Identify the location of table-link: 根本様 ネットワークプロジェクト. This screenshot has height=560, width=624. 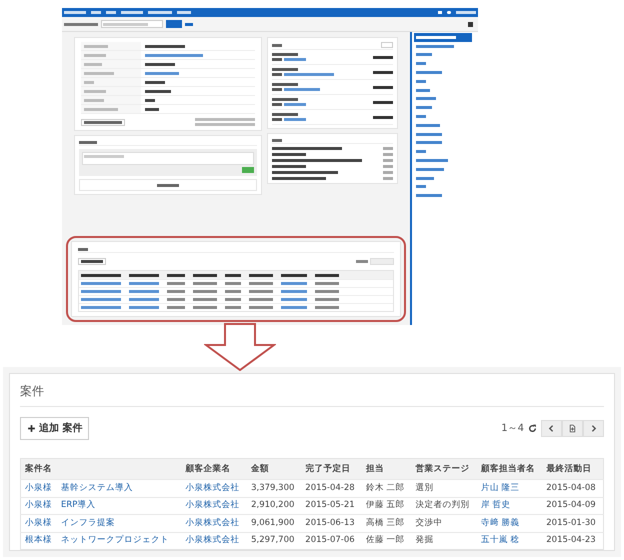
(101, 541).